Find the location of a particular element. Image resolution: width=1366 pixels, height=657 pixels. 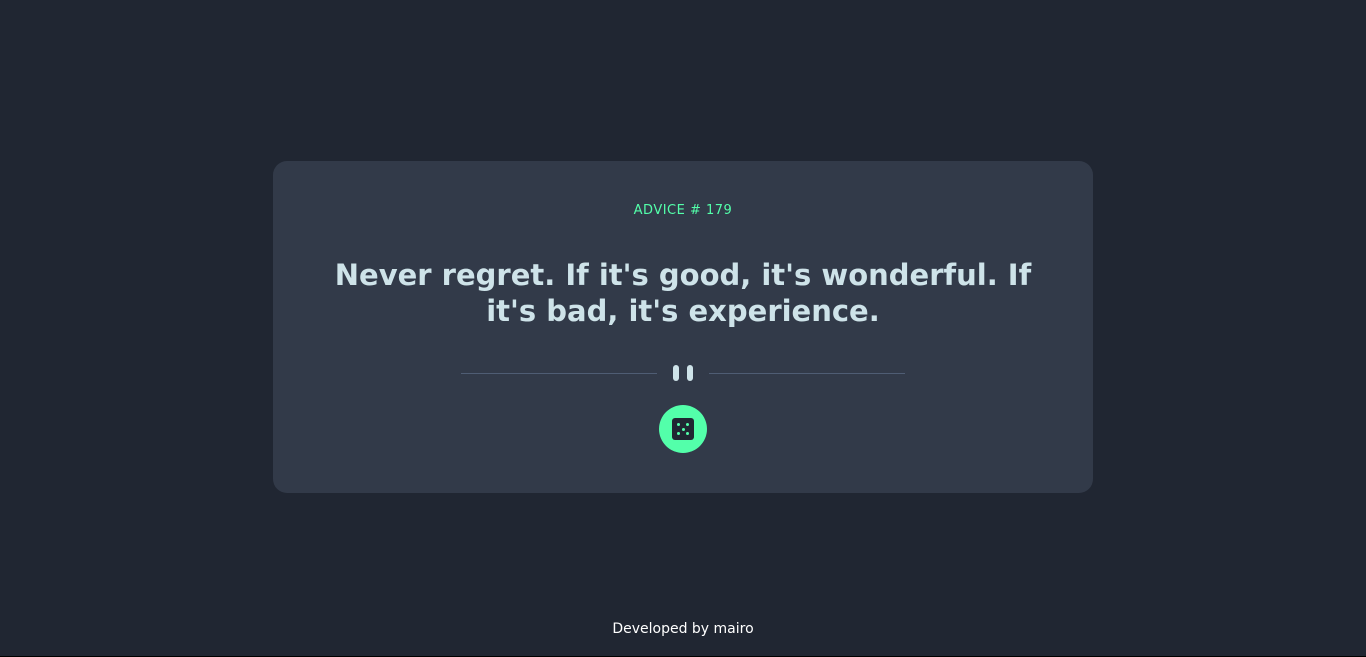

advice-id: ADVICE # 179 is located at coordinates (683, 210).